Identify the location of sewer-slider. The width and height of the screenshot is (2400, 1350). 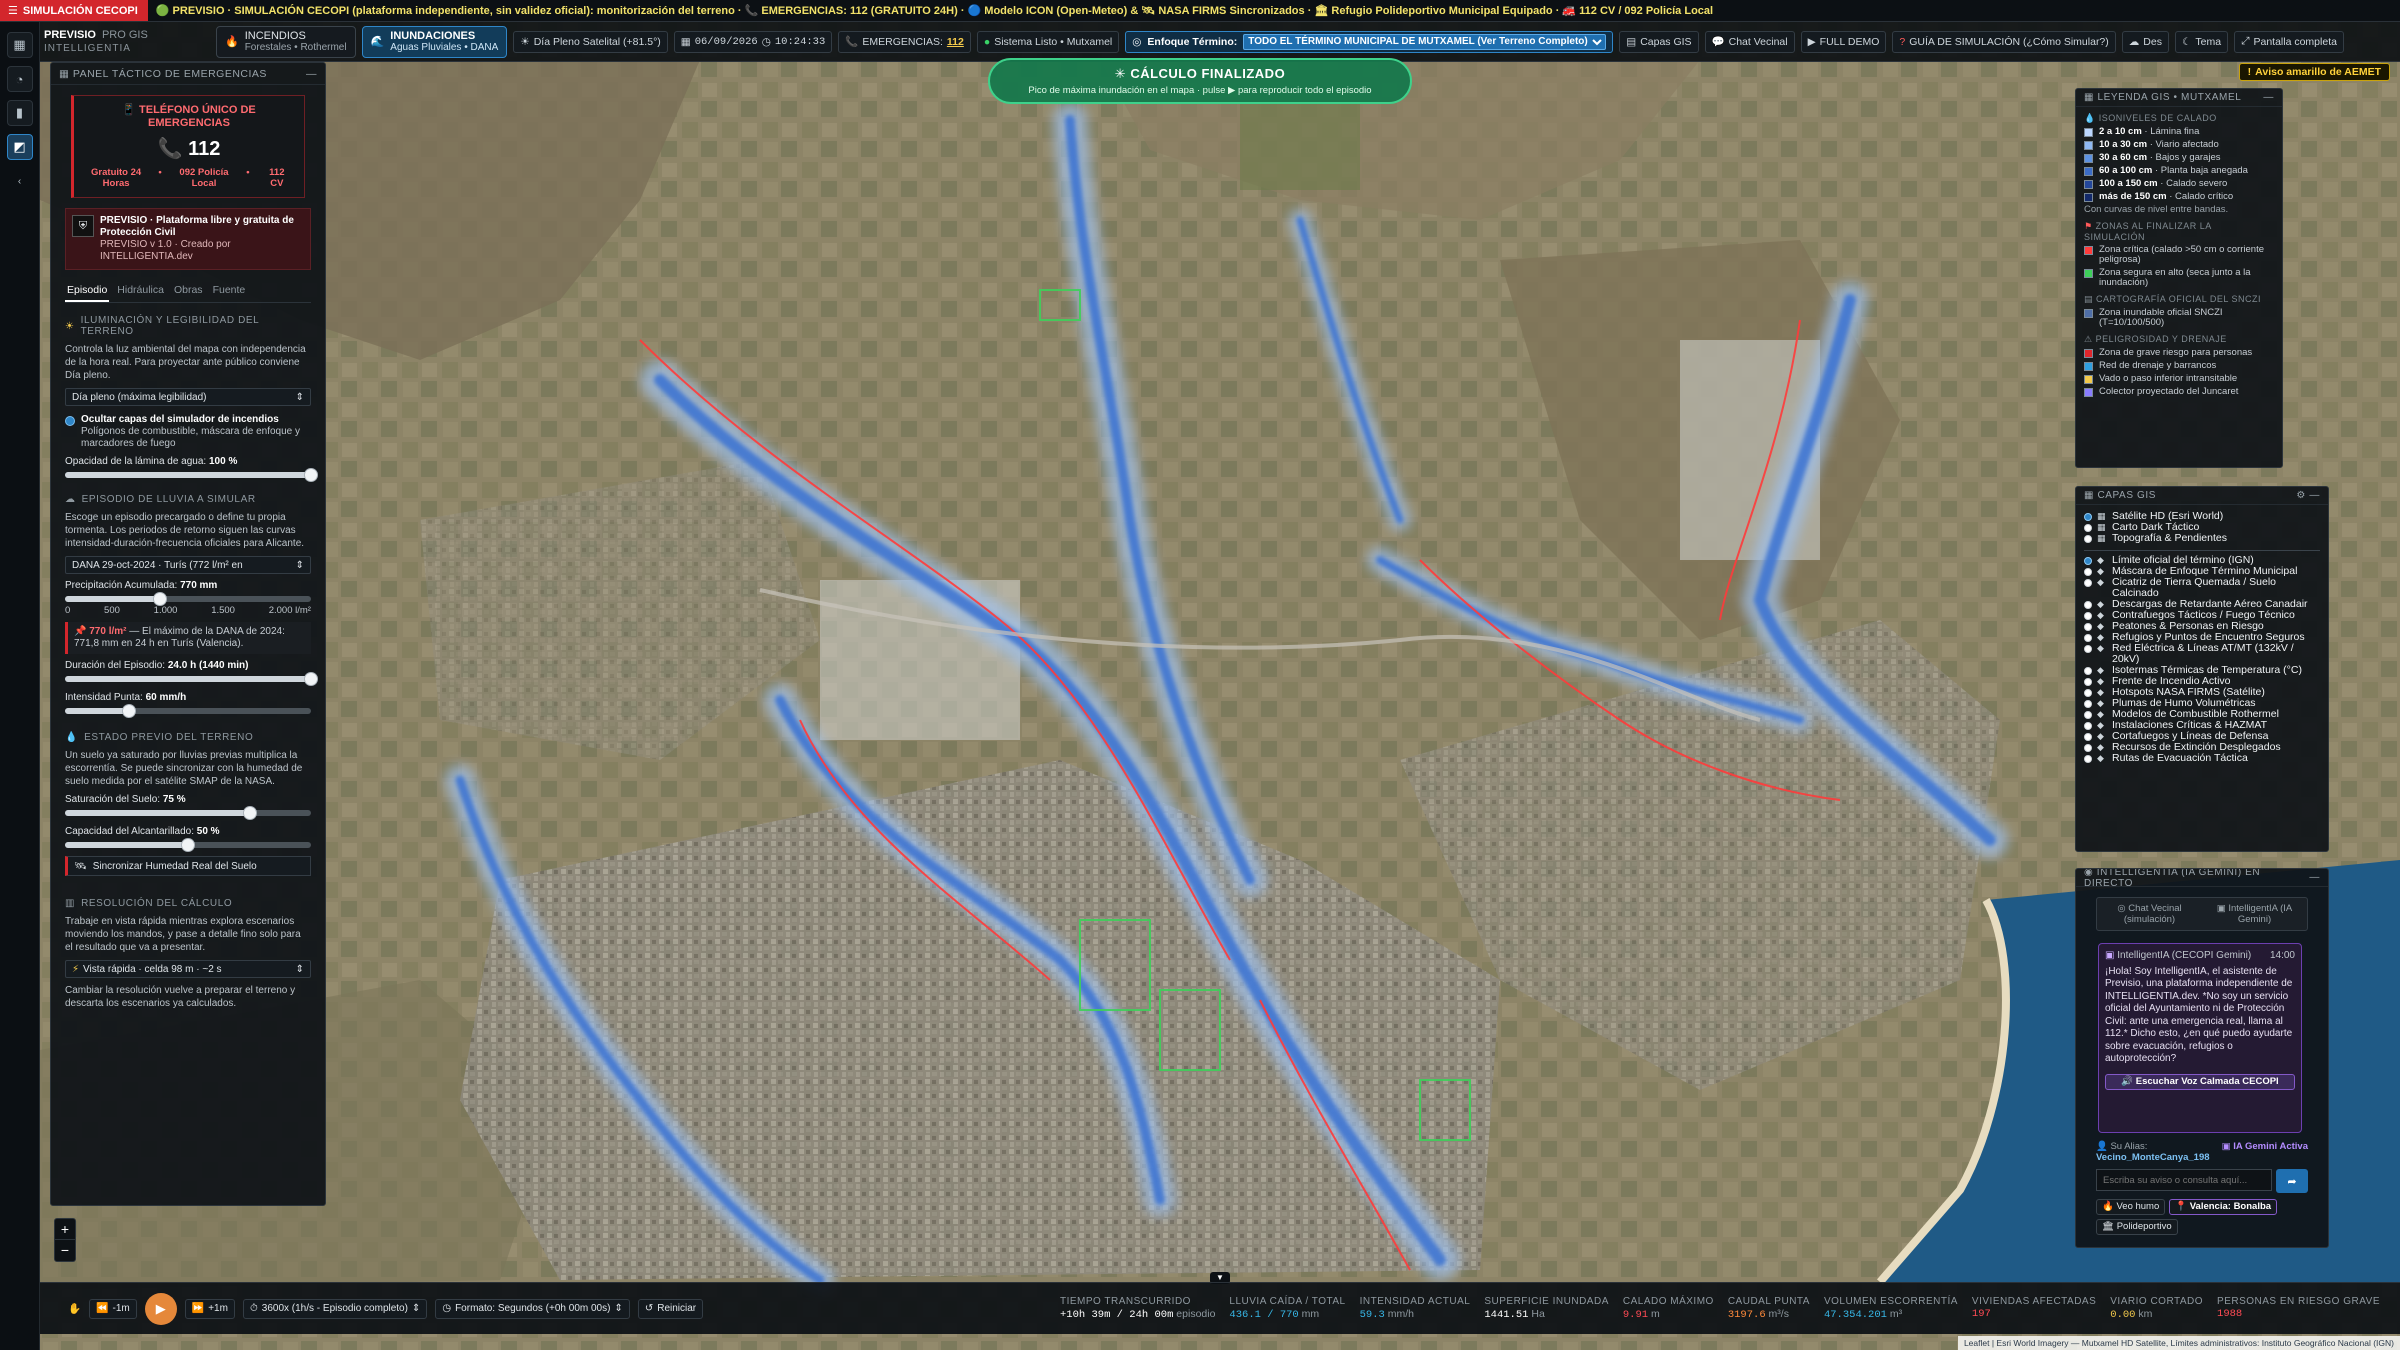
(188, 845).